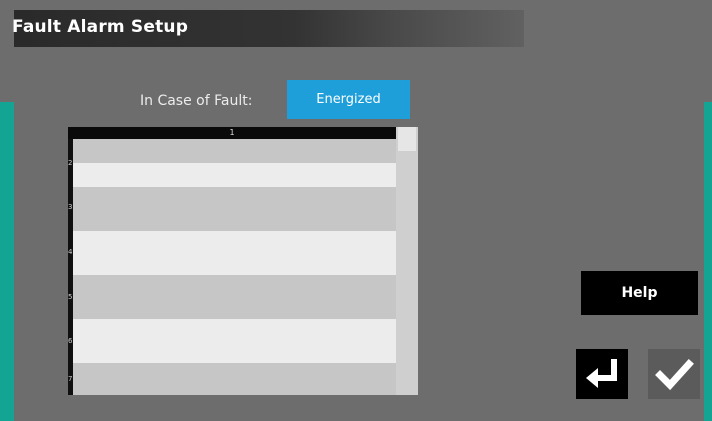 Image resolution: width=712 pixels, height=421 pixels. Describe the element at coordinates (268, 28) in the screenshot. I see `title-bar: Fault Alarm Setup` at that location.